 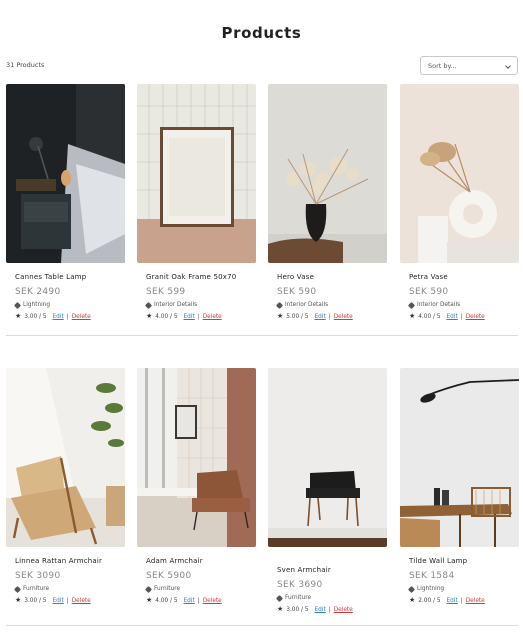 I want to click on product-category: Lightning, so click(x=459, y=589).